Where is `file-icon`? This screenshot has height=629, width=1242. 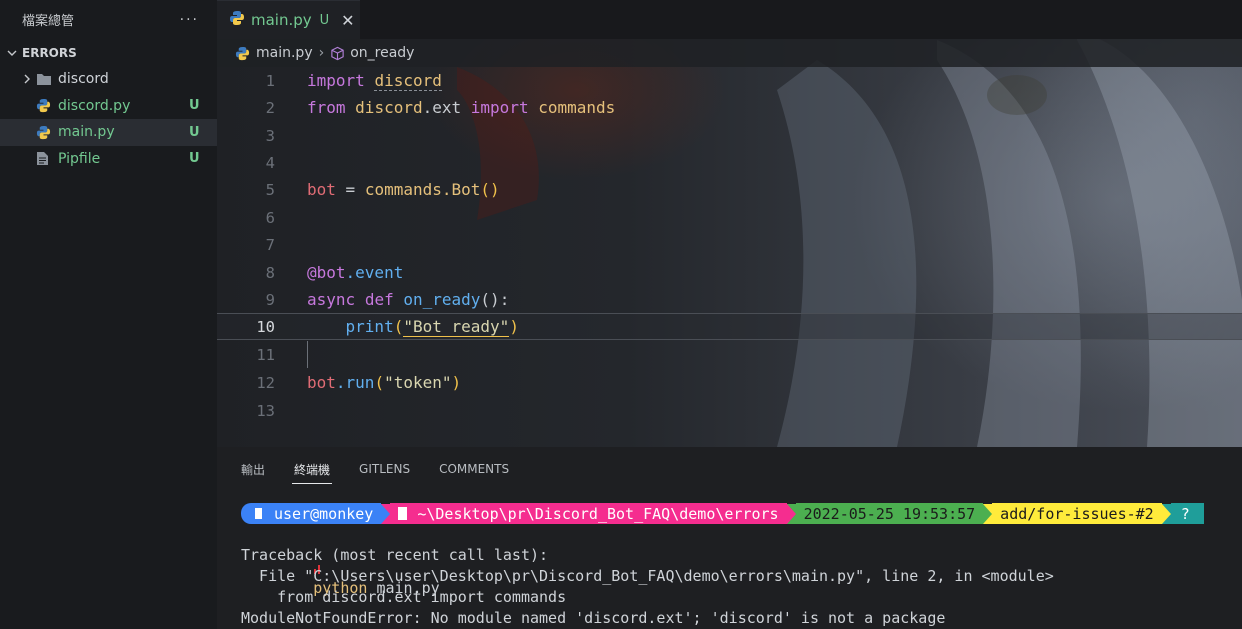 file-icon is located at coordinates (47, 158).